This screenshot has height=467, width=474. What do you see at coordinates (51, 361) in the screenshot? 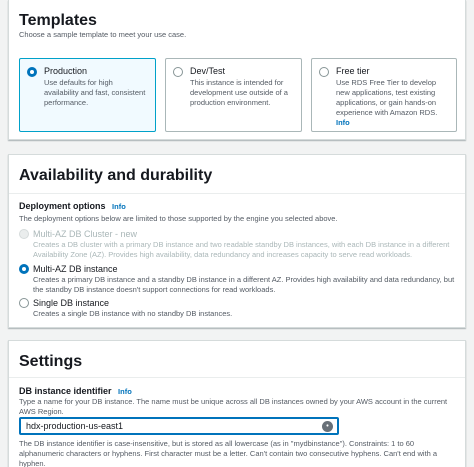
I see `settings-title: Settings` at bounding box center [51, 361].